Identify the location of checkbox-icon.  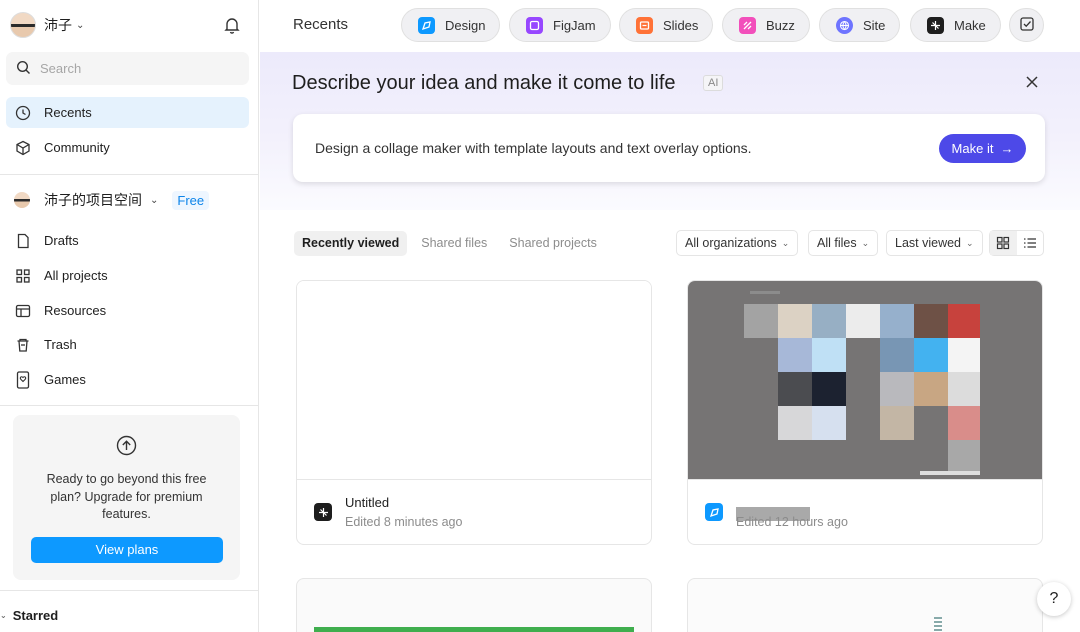
(1027, 25).